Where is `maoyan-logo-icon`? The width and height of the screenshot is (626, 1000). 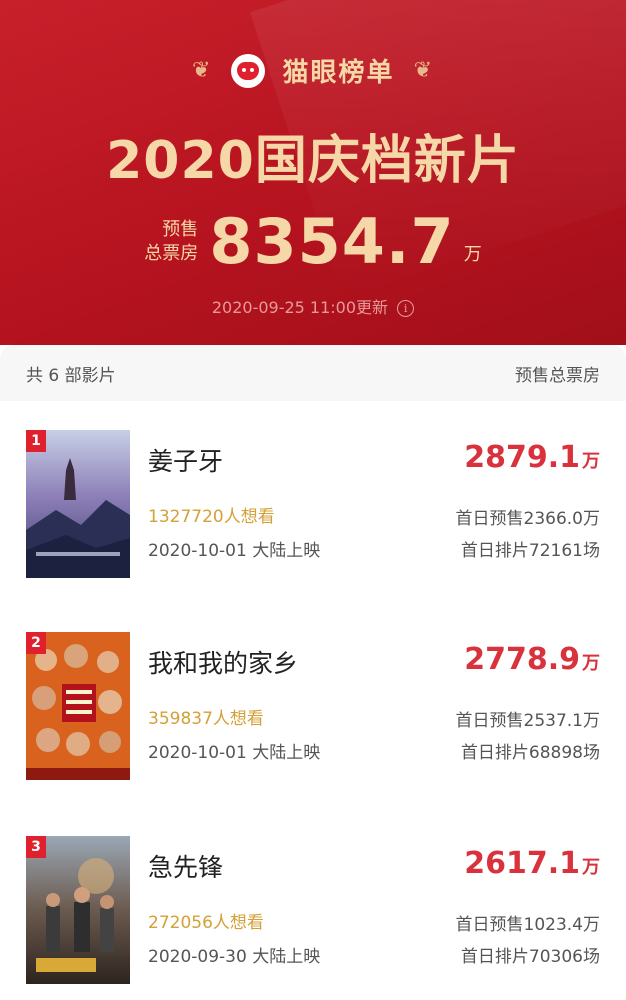
maoyan-logo-icon is located at coordinates (248, 70).